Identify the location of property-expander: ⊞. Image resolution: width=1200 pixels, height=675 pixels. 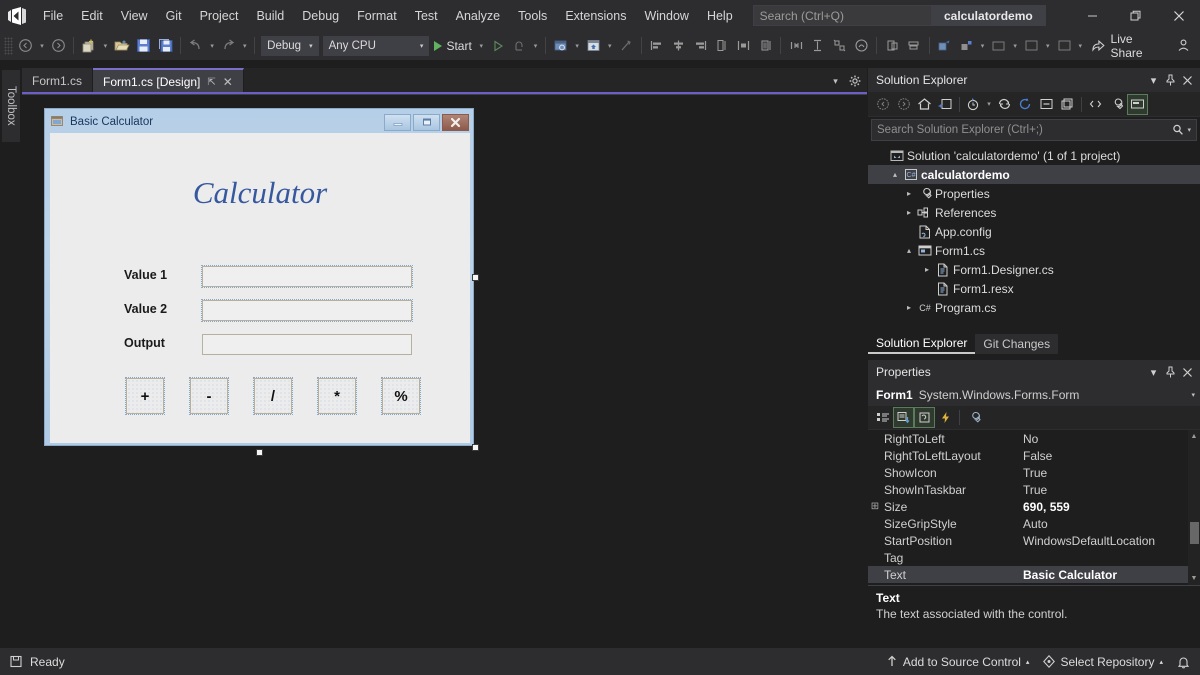
(875, 506).